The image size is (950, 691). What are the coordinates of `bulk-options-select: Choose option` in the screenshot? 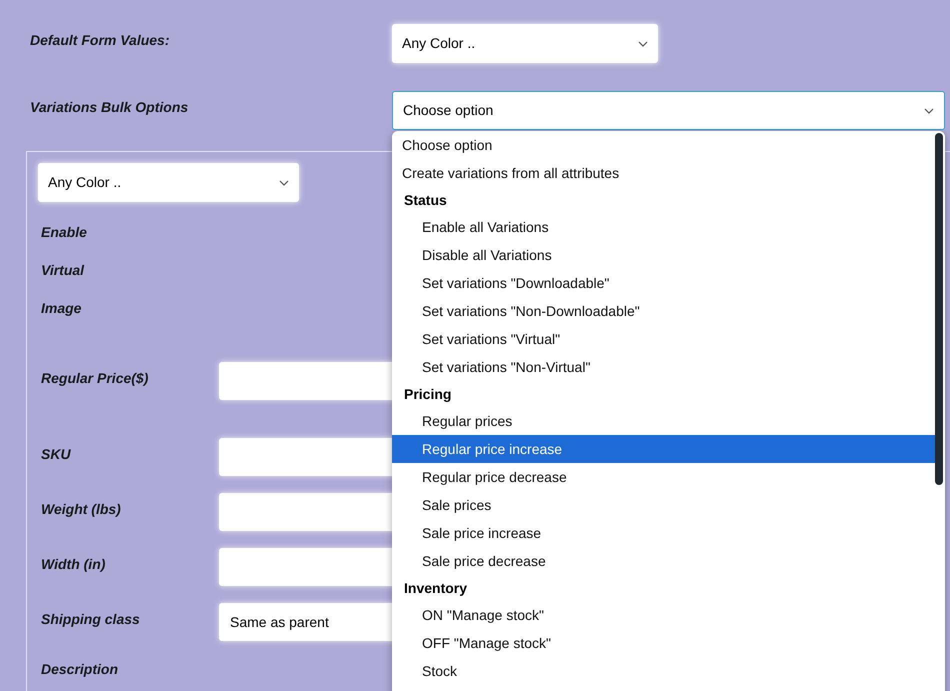 It's located at (668, 110).